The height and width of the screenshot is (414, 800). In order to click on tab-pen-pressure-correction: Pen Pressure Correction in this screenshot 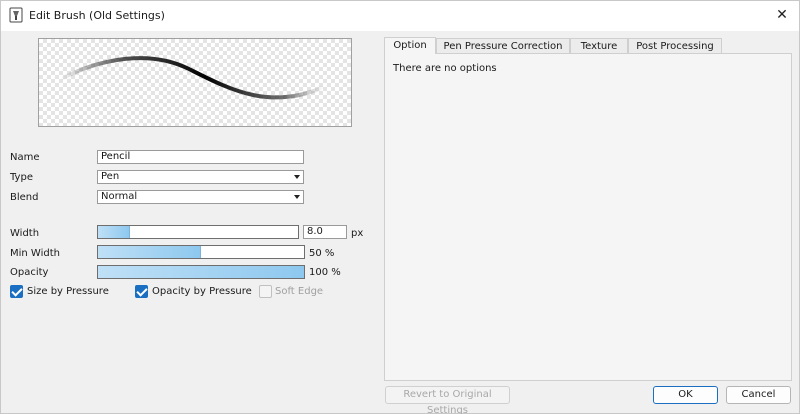, I will do `click(503, 46)`.